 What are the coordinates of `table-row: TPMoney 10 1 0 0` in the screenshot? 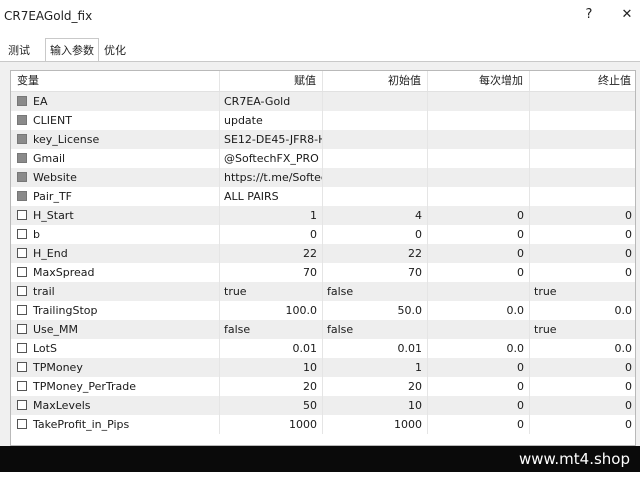 It's located at (323, 367).